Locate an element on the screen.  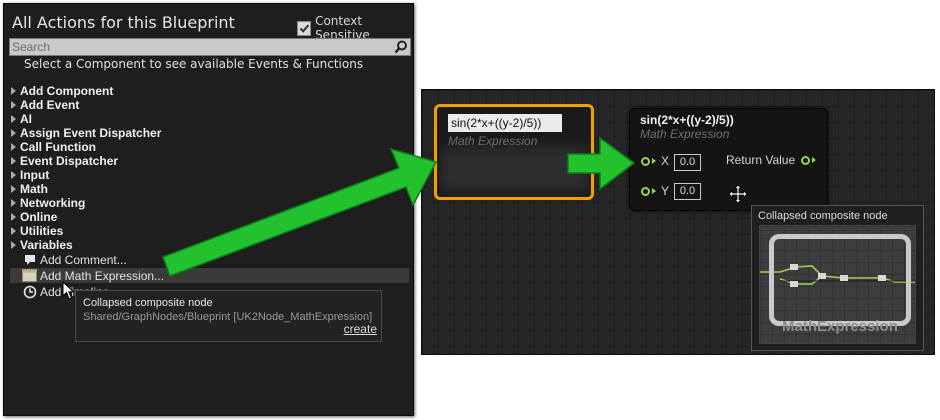
arrow-node-to-node-icon is located at coordinates (601, 163).